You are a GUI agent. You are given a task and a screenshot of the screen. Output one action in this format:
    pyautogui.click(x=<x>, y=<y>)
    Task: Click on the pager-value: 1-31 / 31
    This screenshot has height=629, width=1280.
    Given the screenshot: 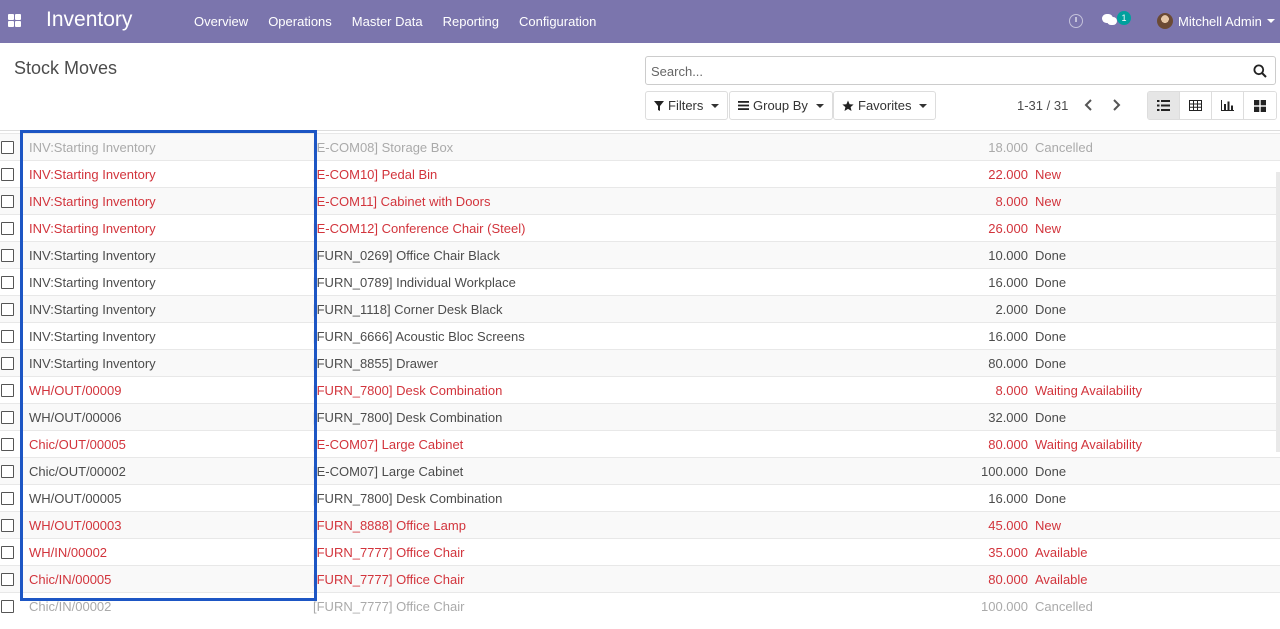 What is the action you would take?
    pyautogui.click(x=1042, y=105)
    